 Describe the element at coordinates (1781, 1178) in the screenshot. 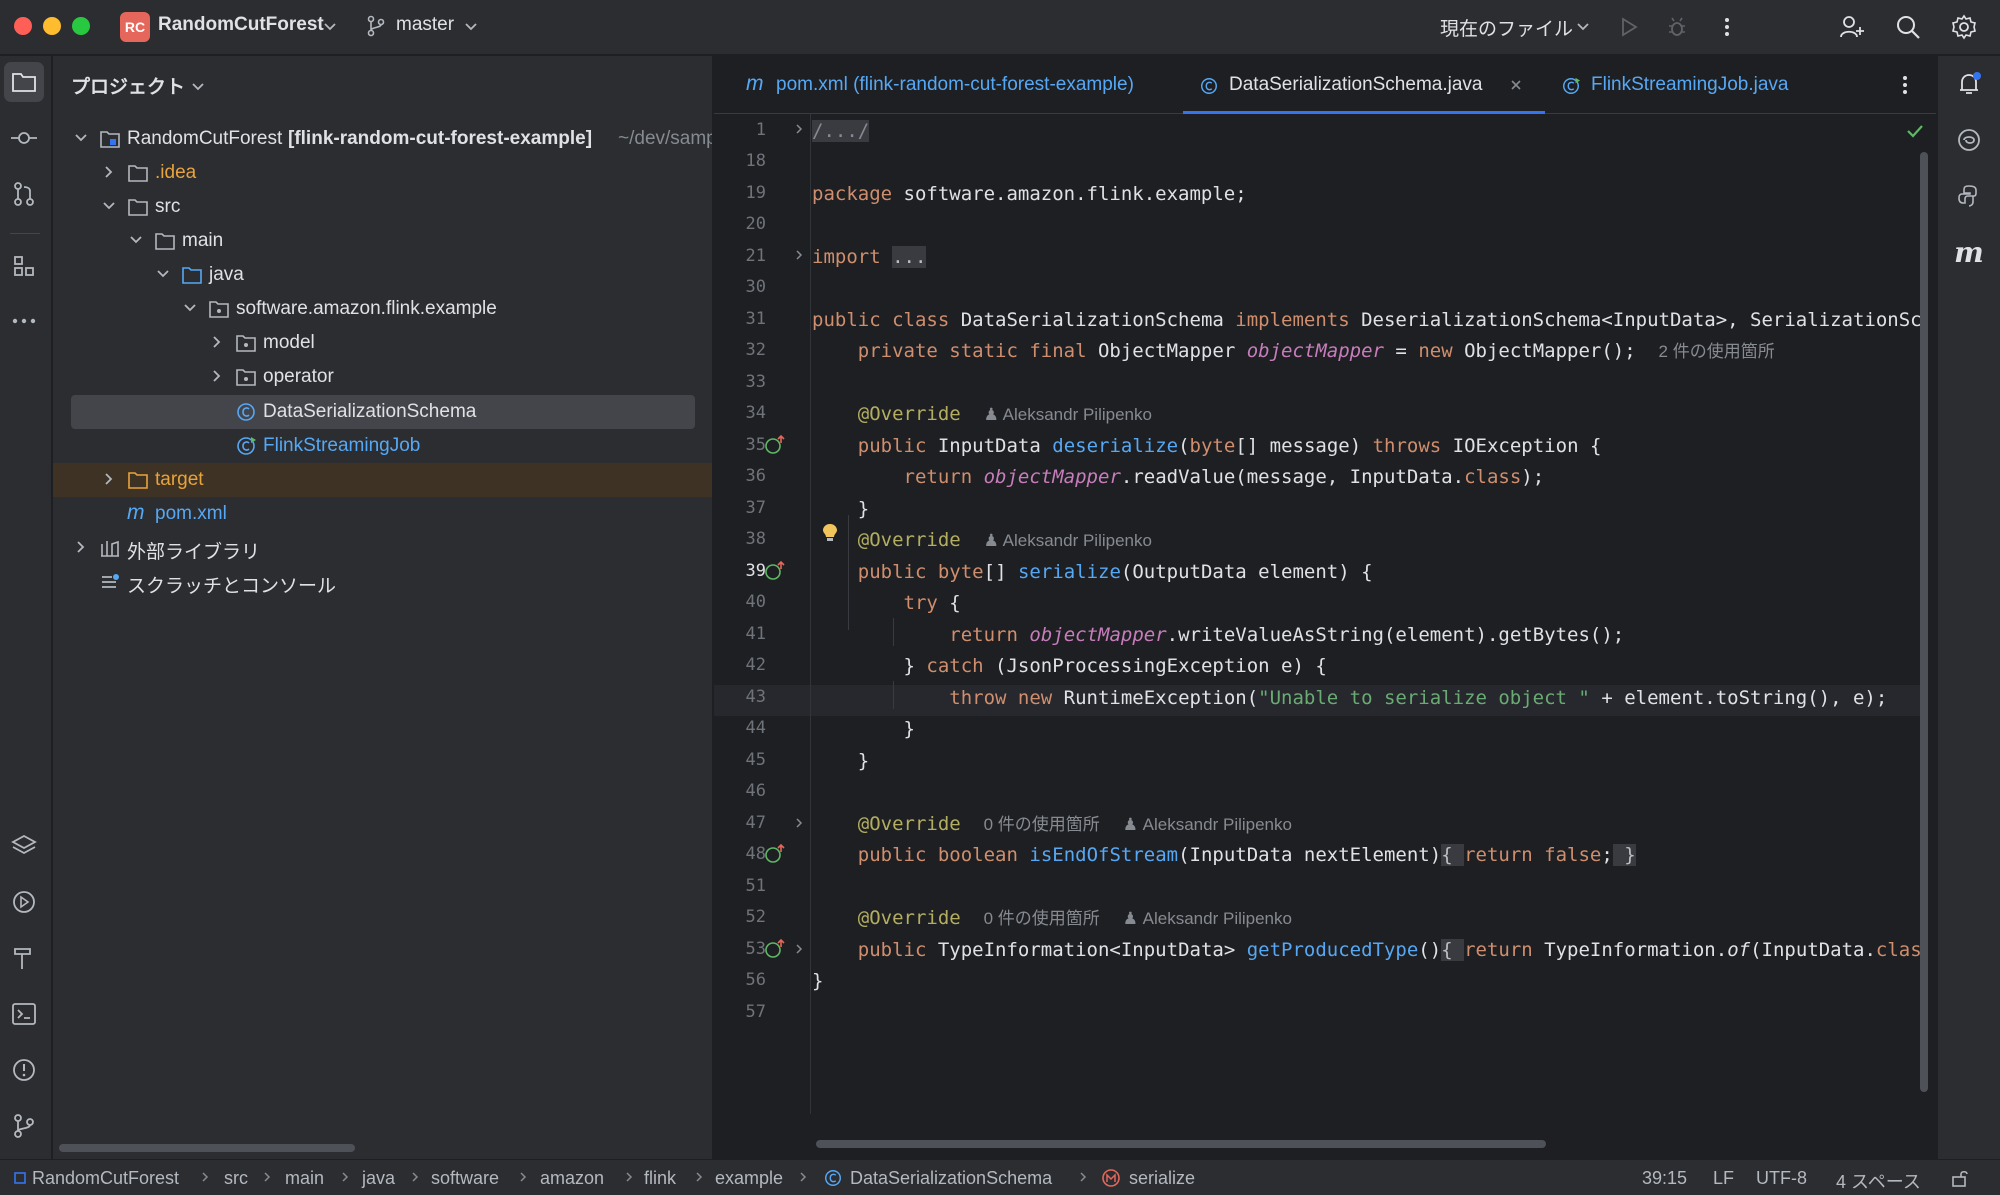

I see `file-encoding: UTF-8` at that location.